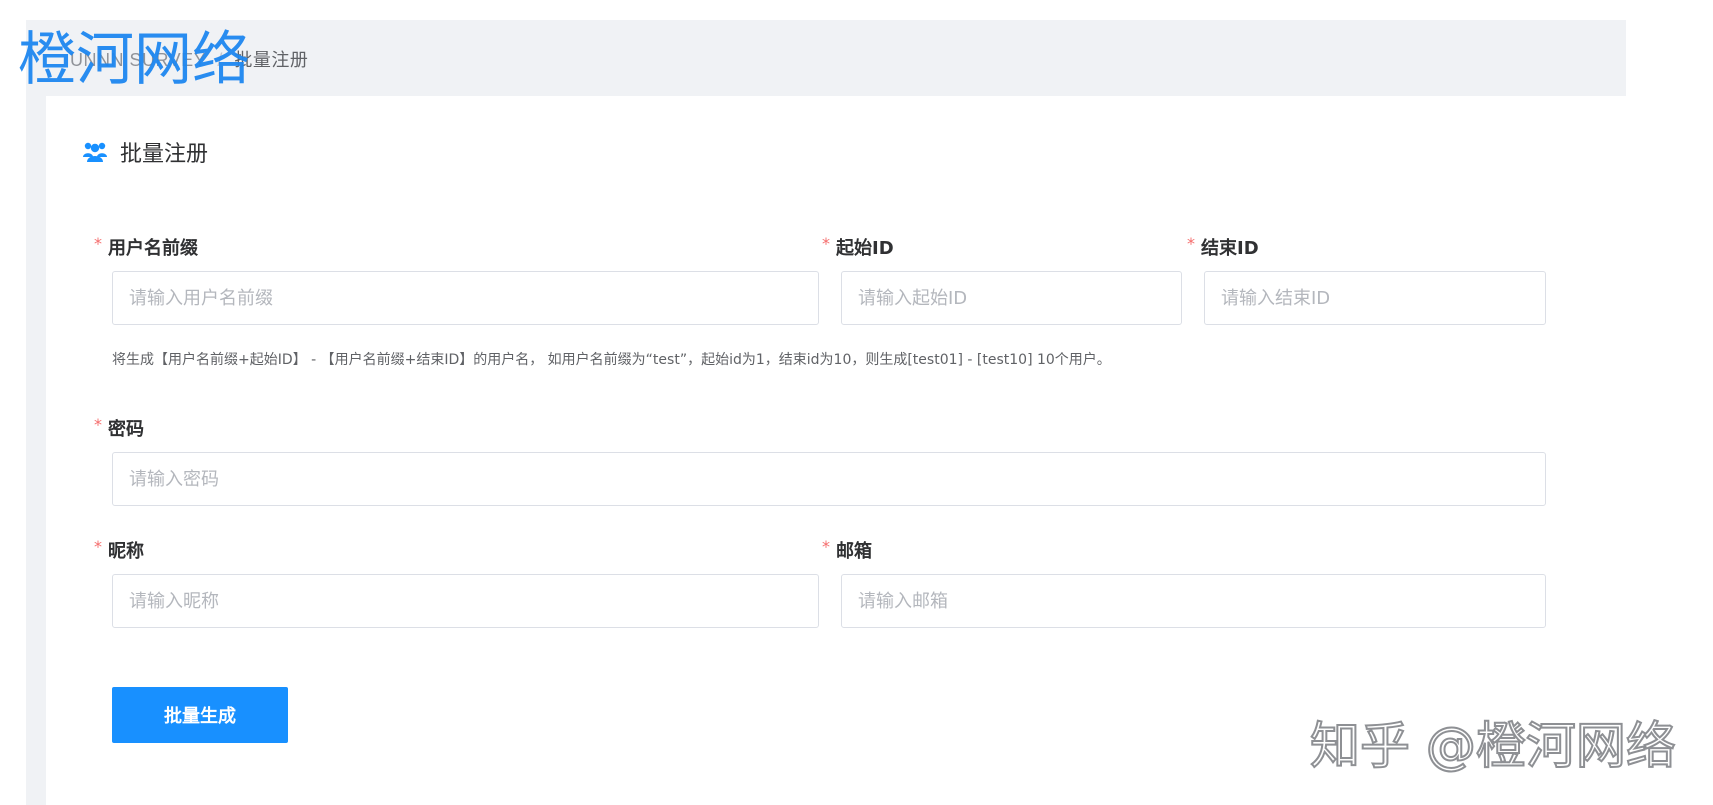 This screenshot has height=805, width=1713. What do you see at coordinates (829, 479) in the screenshot?
I see `password-input` at bounding box center [829, 479].